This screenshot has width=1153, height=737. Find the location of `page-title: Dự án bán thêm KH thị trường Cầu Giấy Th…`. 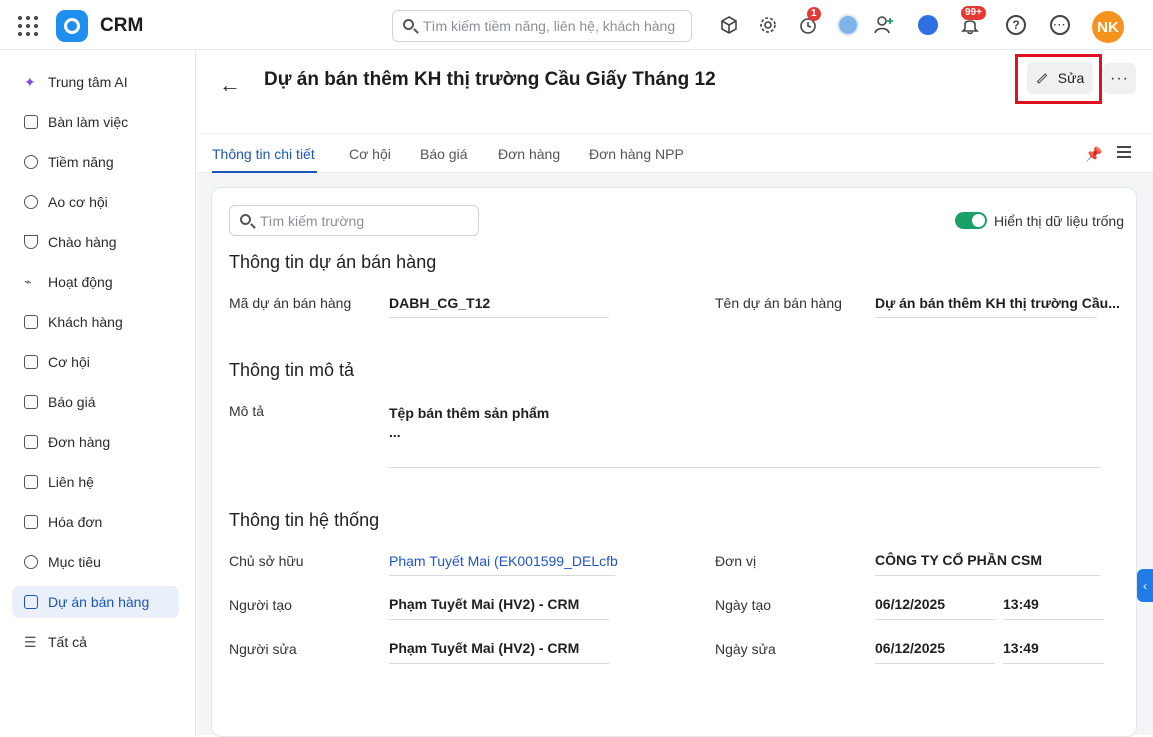

page-title: Dự án bán thêm KH thị trường Cầu Giấy Th… is located at coordinates (490, 79).